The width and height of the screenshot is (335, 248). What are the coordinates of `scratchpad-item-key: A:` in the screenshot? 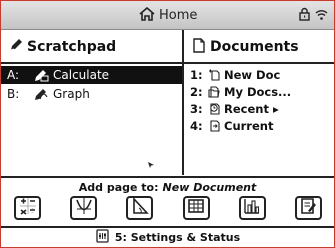 It's located at (13, 75).